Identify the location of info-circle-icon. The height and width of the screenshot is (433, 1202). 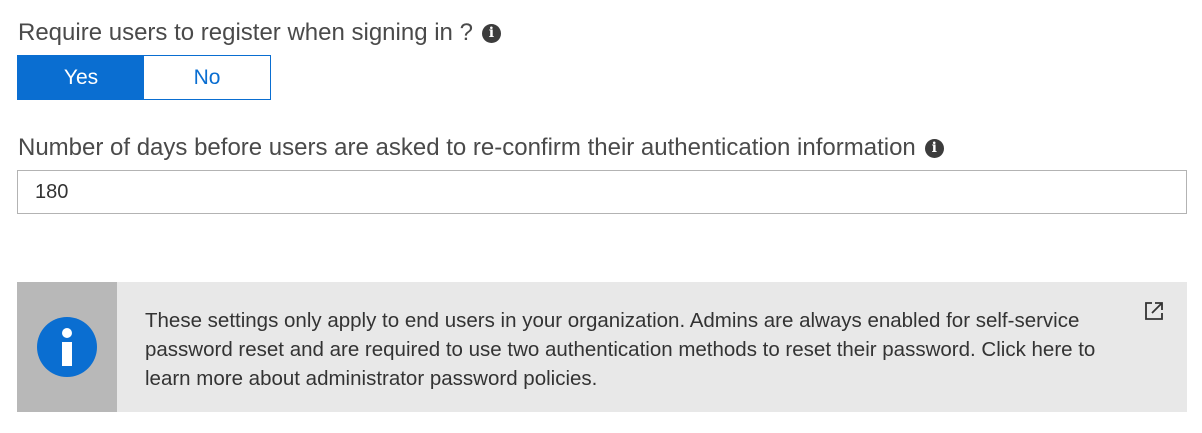
(67, 347).